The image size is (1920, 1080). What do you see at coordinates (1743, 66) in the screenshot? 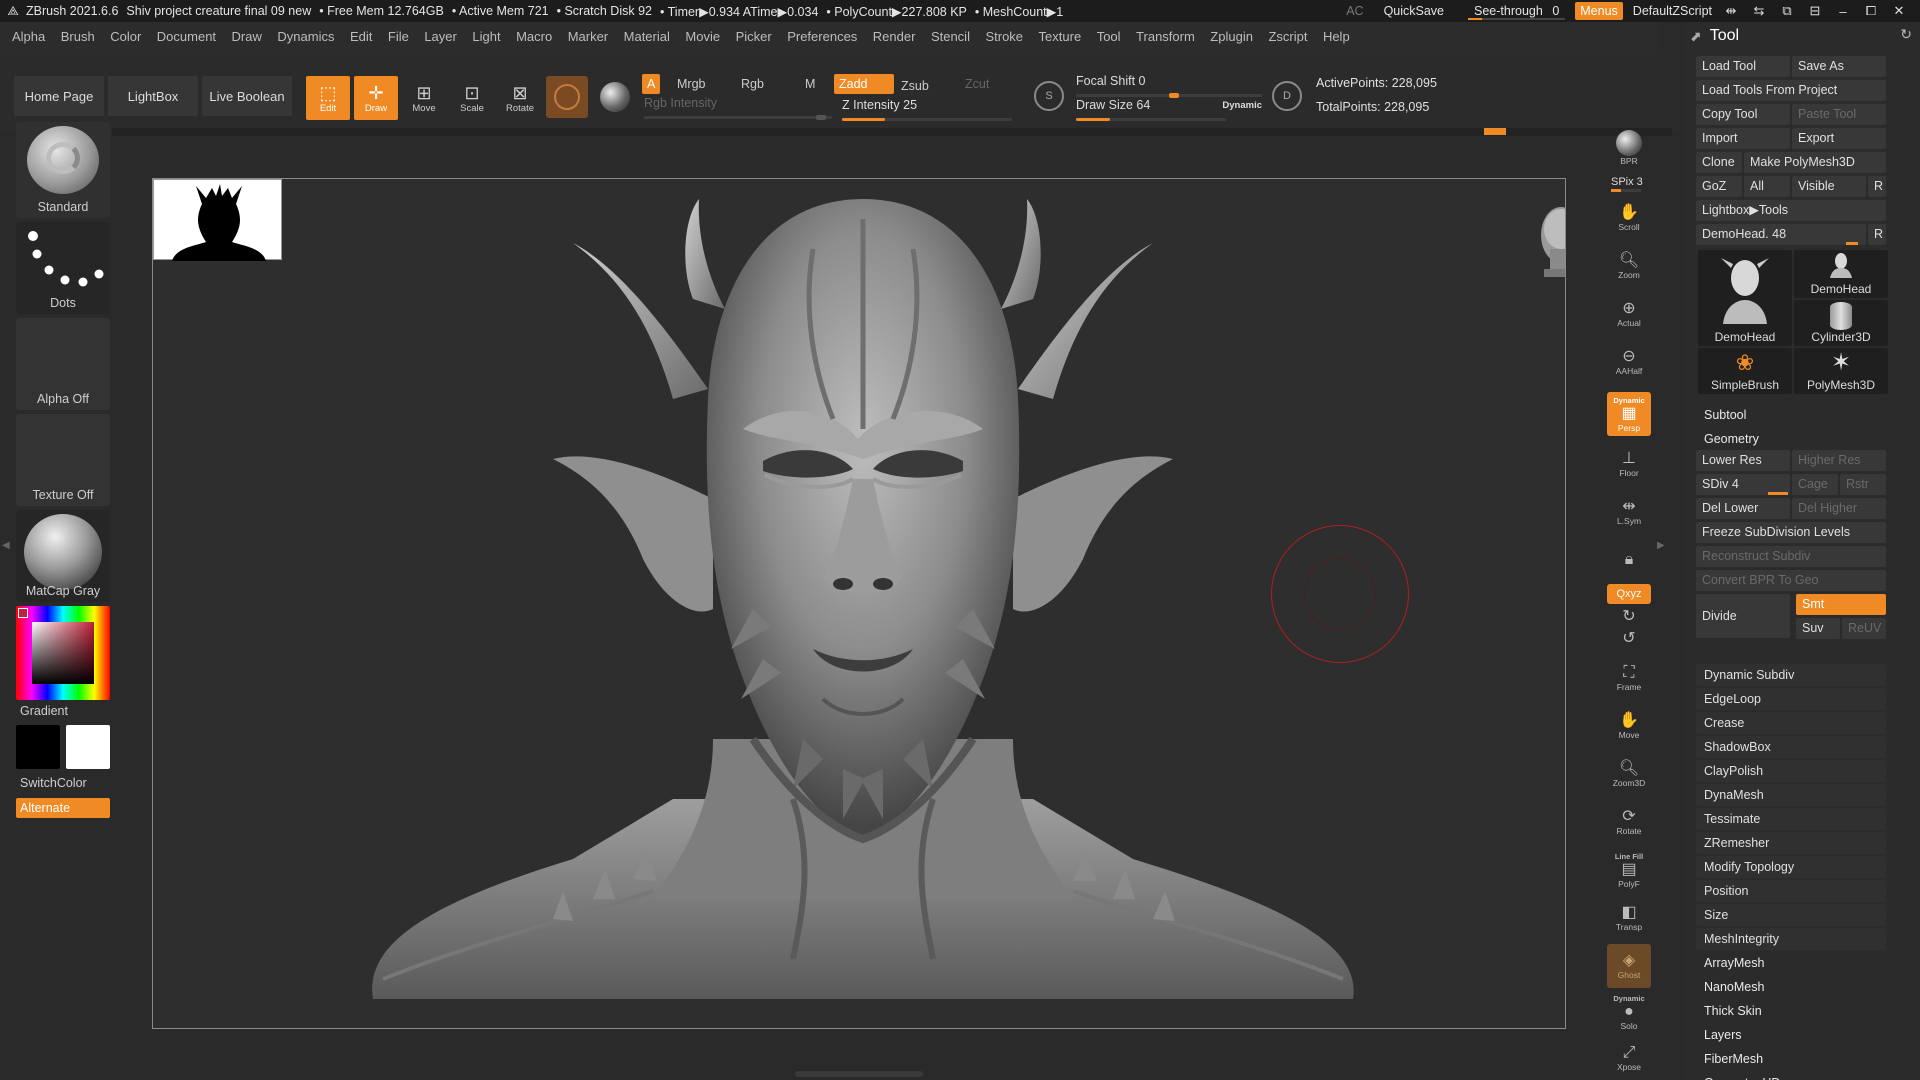
I see `load-tool-button: Load Tool` at bounding box center [1743, 66].